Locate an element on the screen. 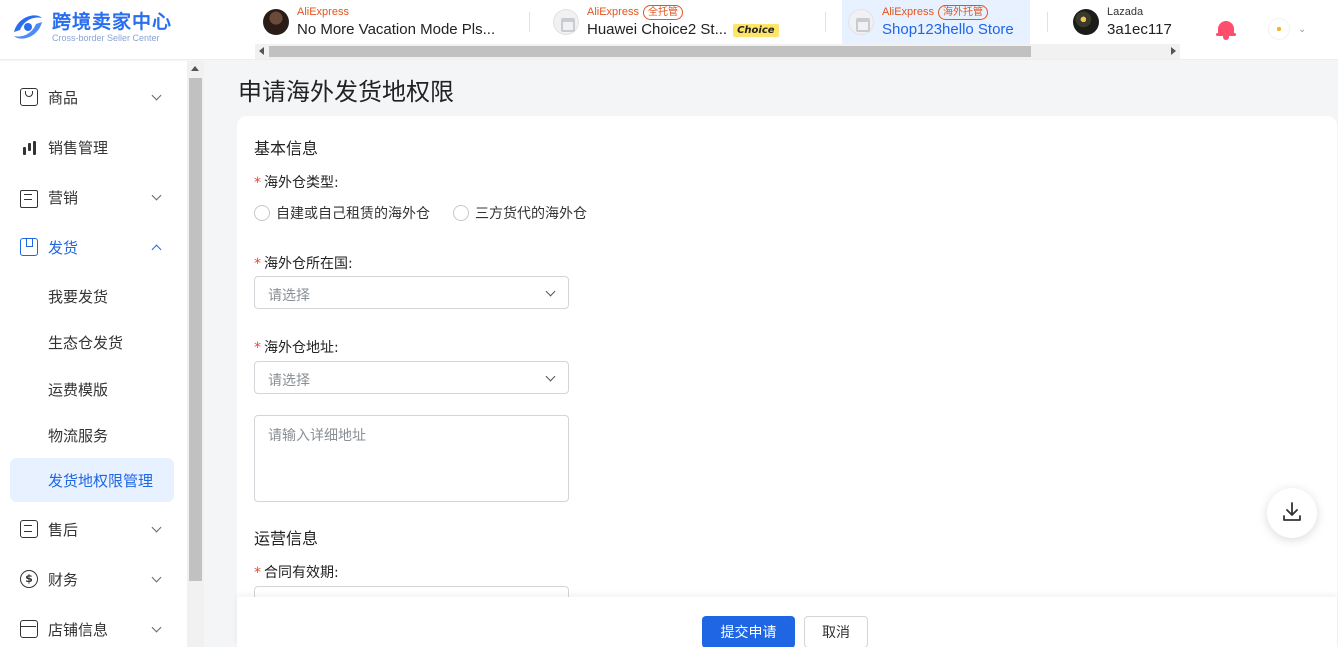 The image size is (1338, 647). sidebar-item-label: 商品 is located at coordinates (63, 97).